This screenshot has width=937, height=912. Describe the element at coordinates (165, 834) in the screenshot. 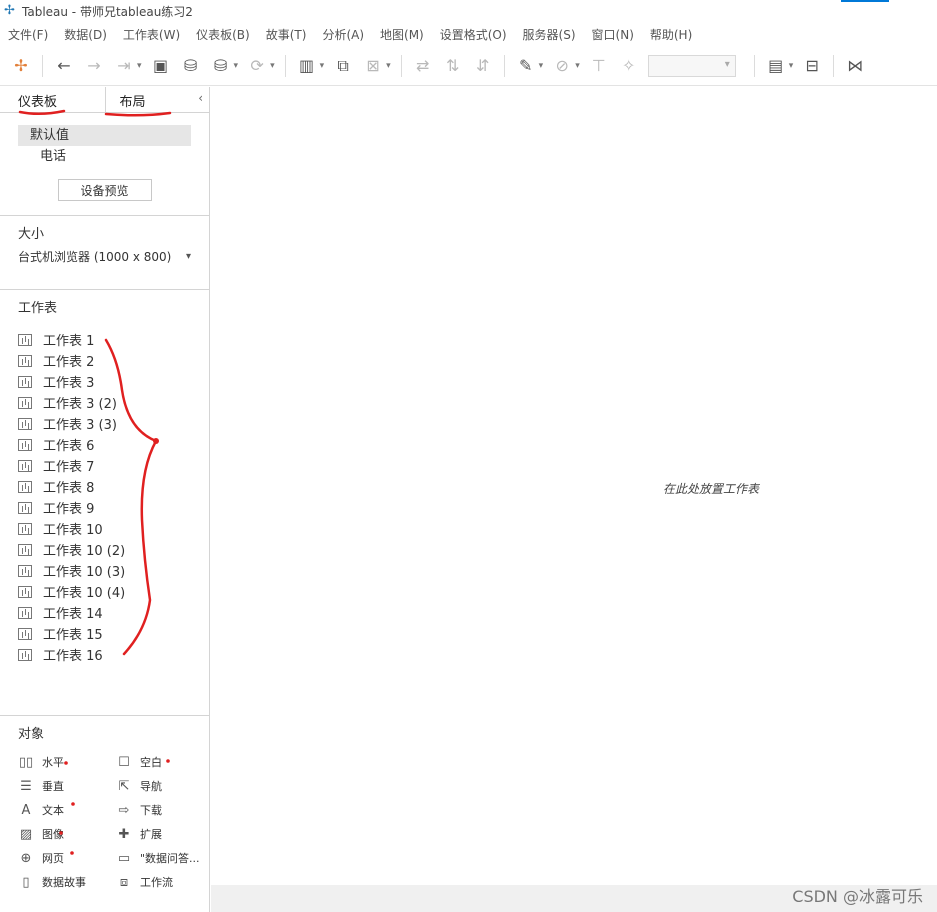

I see `object-item: ✚ 扩展` at that location.